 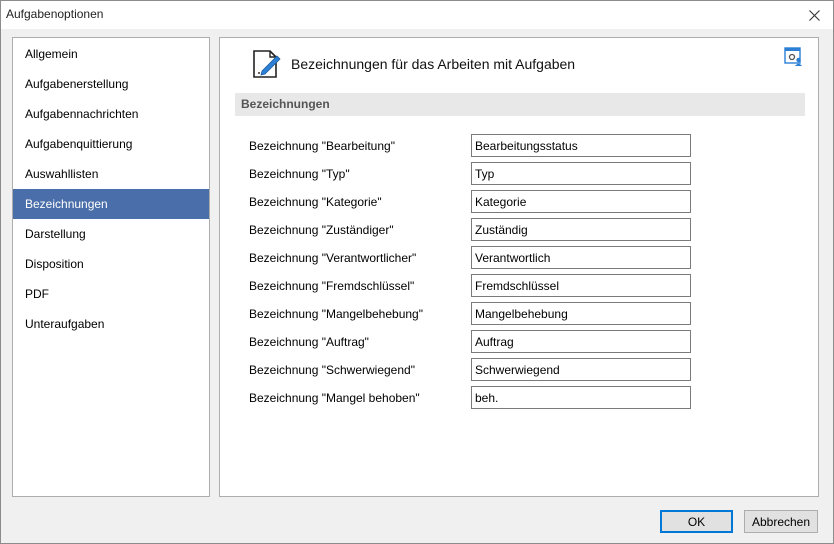 What do you see at coordinates (321, 230) in the screenshot?
I see `row-label: Bezeichnung "Zuständiger"` at bounding box center [321, 230].